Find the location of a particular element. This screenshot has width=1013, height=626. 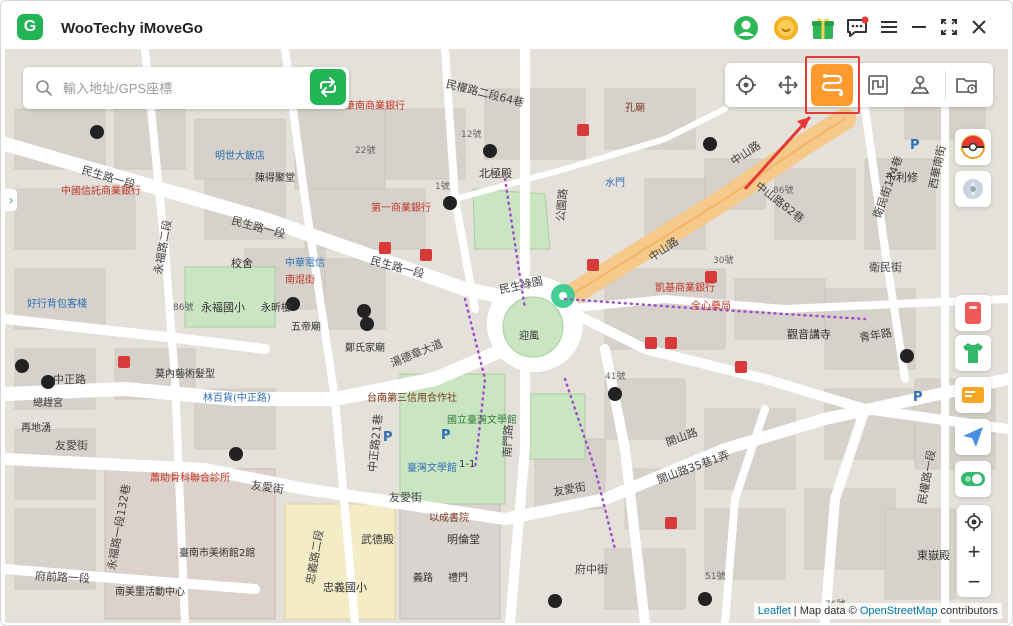

two-spot-mode-button is located at coordinates (878, 85).